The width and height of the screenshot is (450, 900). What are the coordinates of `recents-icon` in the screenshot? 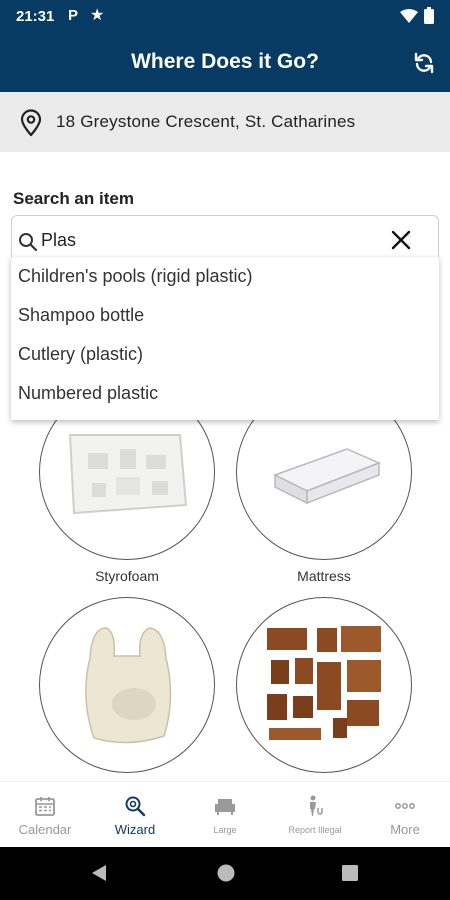 It's located at (350, 873).